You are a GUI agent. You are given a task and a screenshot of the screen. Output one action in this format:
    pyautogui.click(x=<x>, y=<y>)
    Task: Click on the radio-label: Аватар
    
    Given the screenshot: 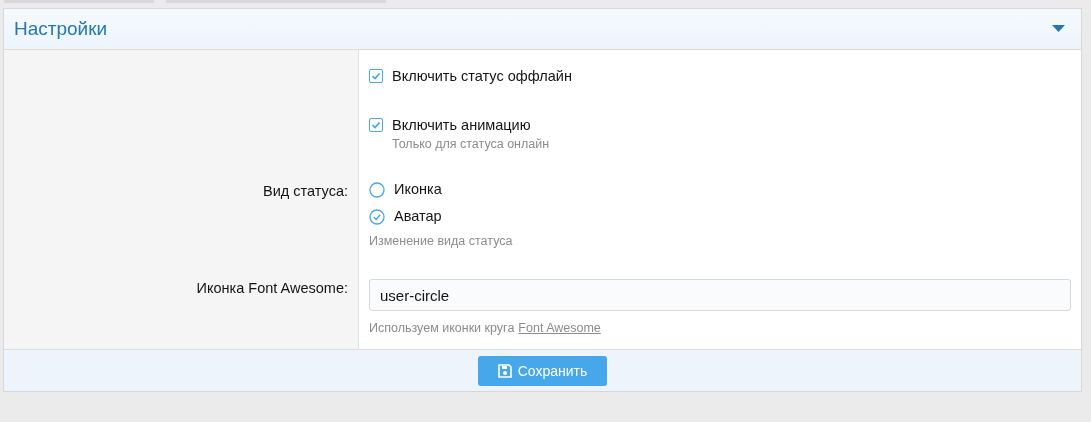 What is the action you would take?
    pyautogui.click(x=418, y=216)
    